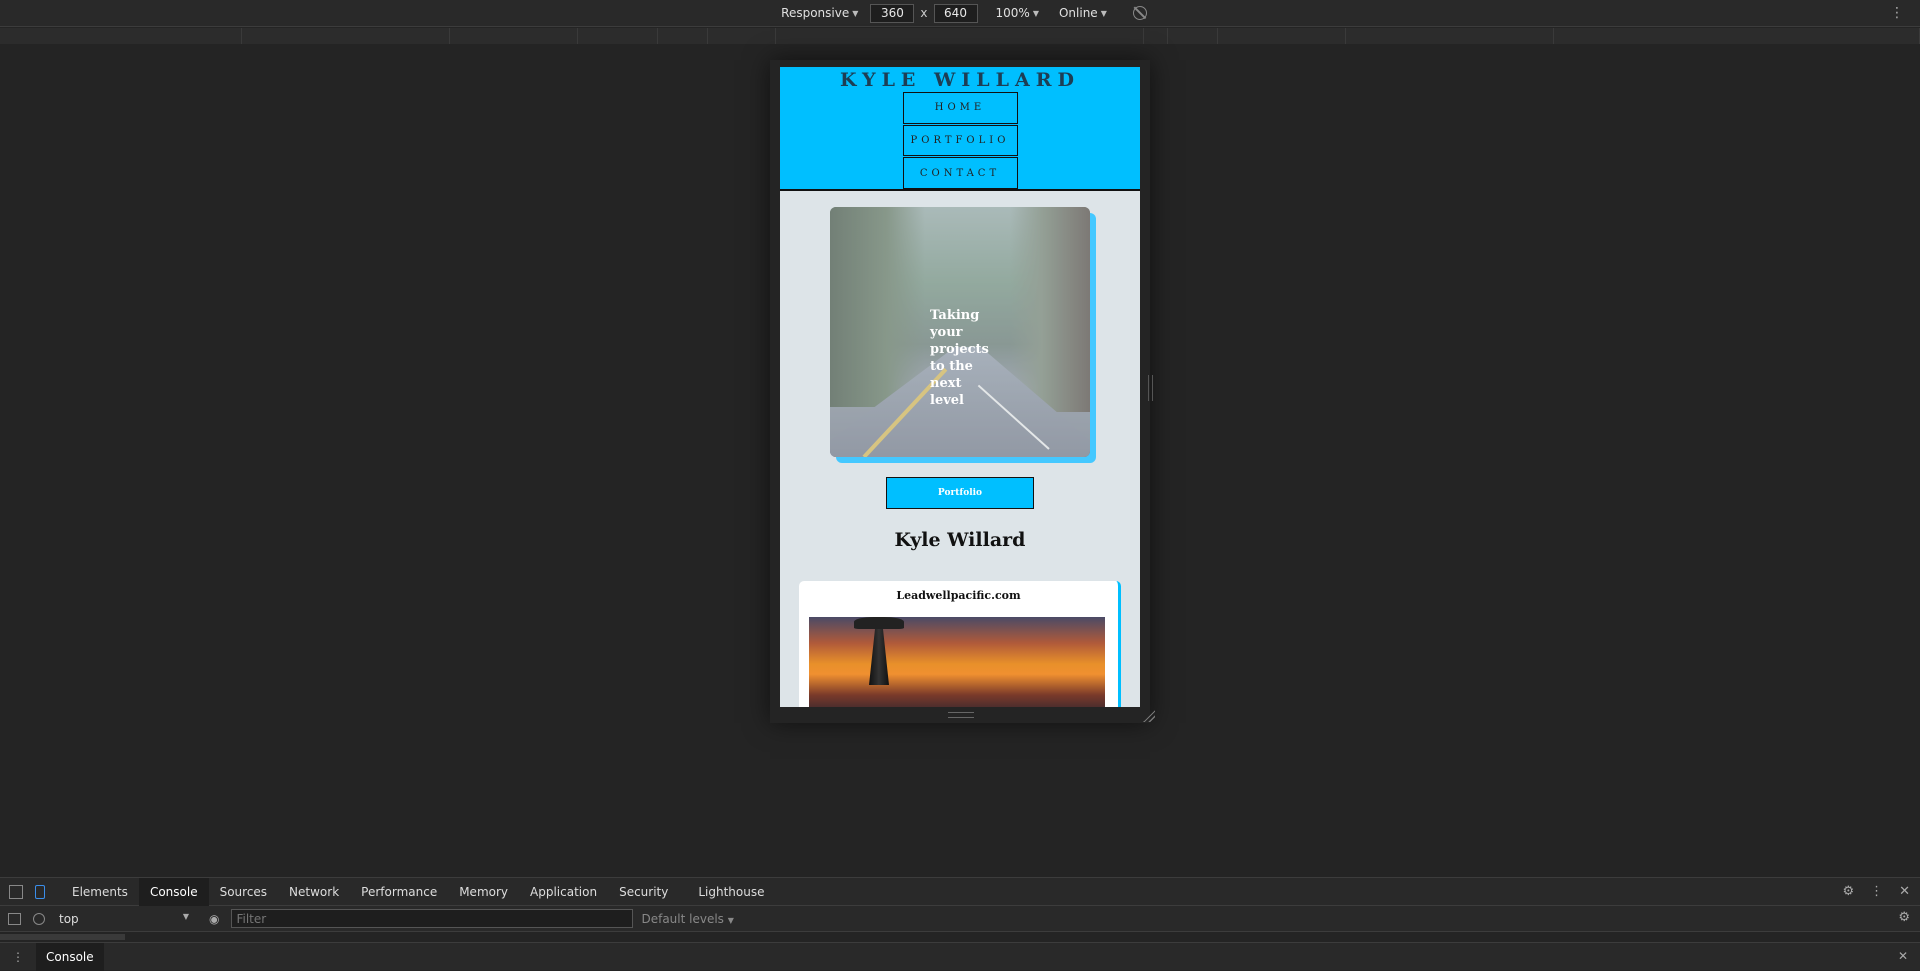 The width and height of the screenshot is (1920, 971). I want to click on eye-icon: ◉, so click(214, 919).